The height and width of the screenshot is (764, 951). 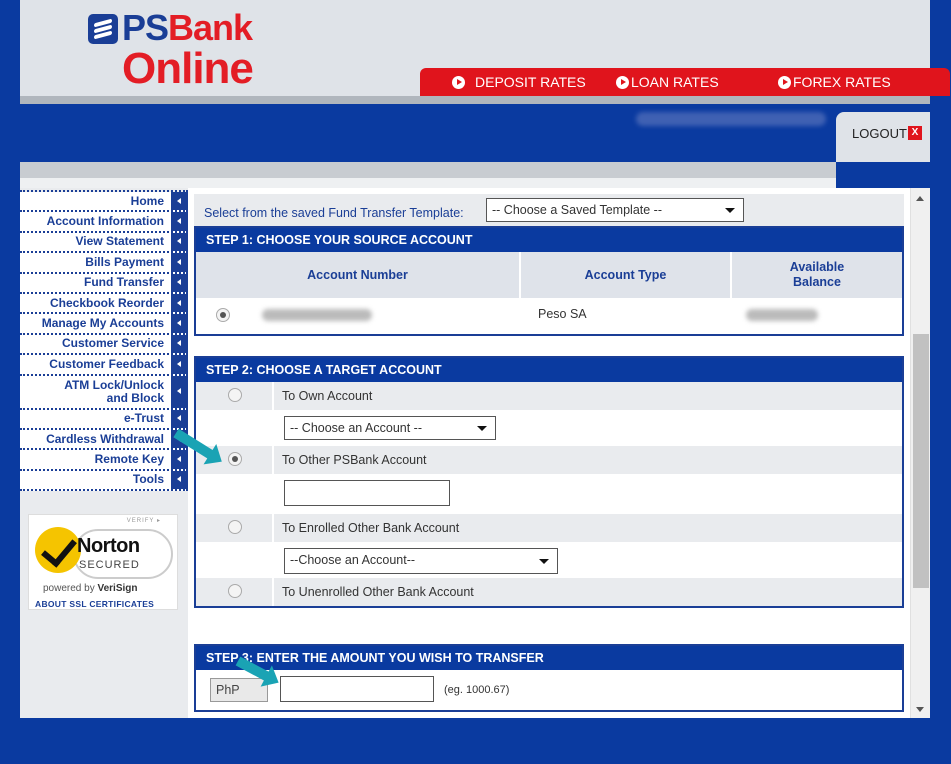 What do you see at coordinates (549, 460) in the screenshot?
I see `target-other-psbank-row: To Other PSBank Account` at bounding box center [549, 460].